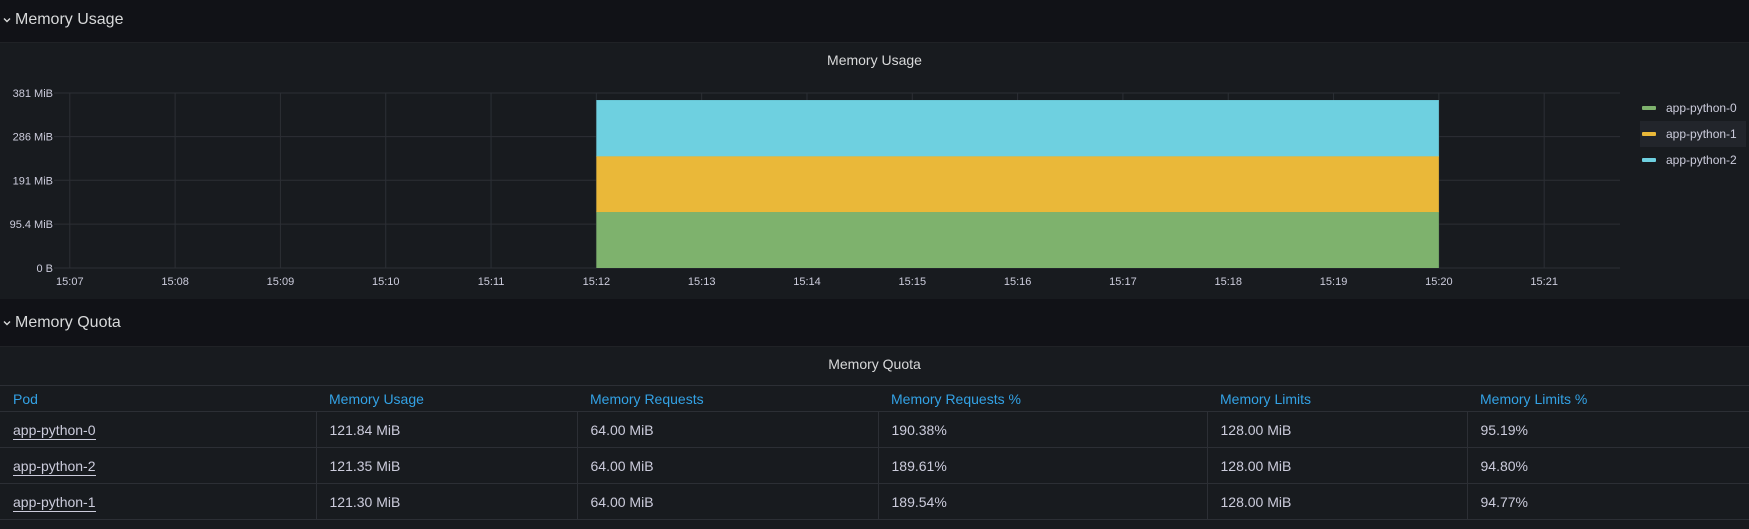 The image size is (1749, 529). I want to click on legend-item-app-python-0: app-python-0, so click(1693, 108).